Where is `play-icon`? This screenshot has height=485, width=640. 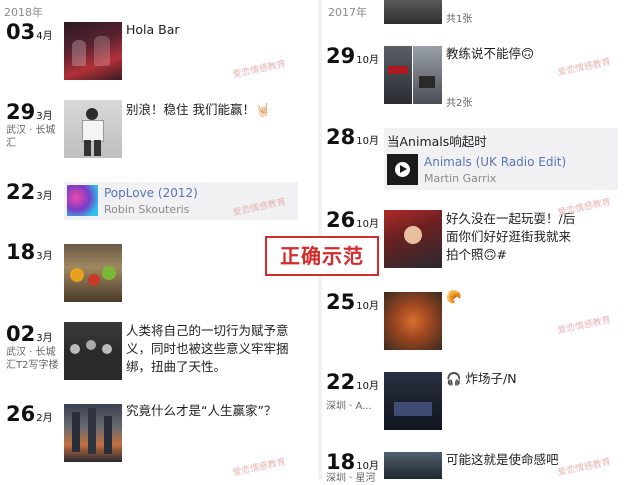
play-icon is located at coordinates (402, 169).